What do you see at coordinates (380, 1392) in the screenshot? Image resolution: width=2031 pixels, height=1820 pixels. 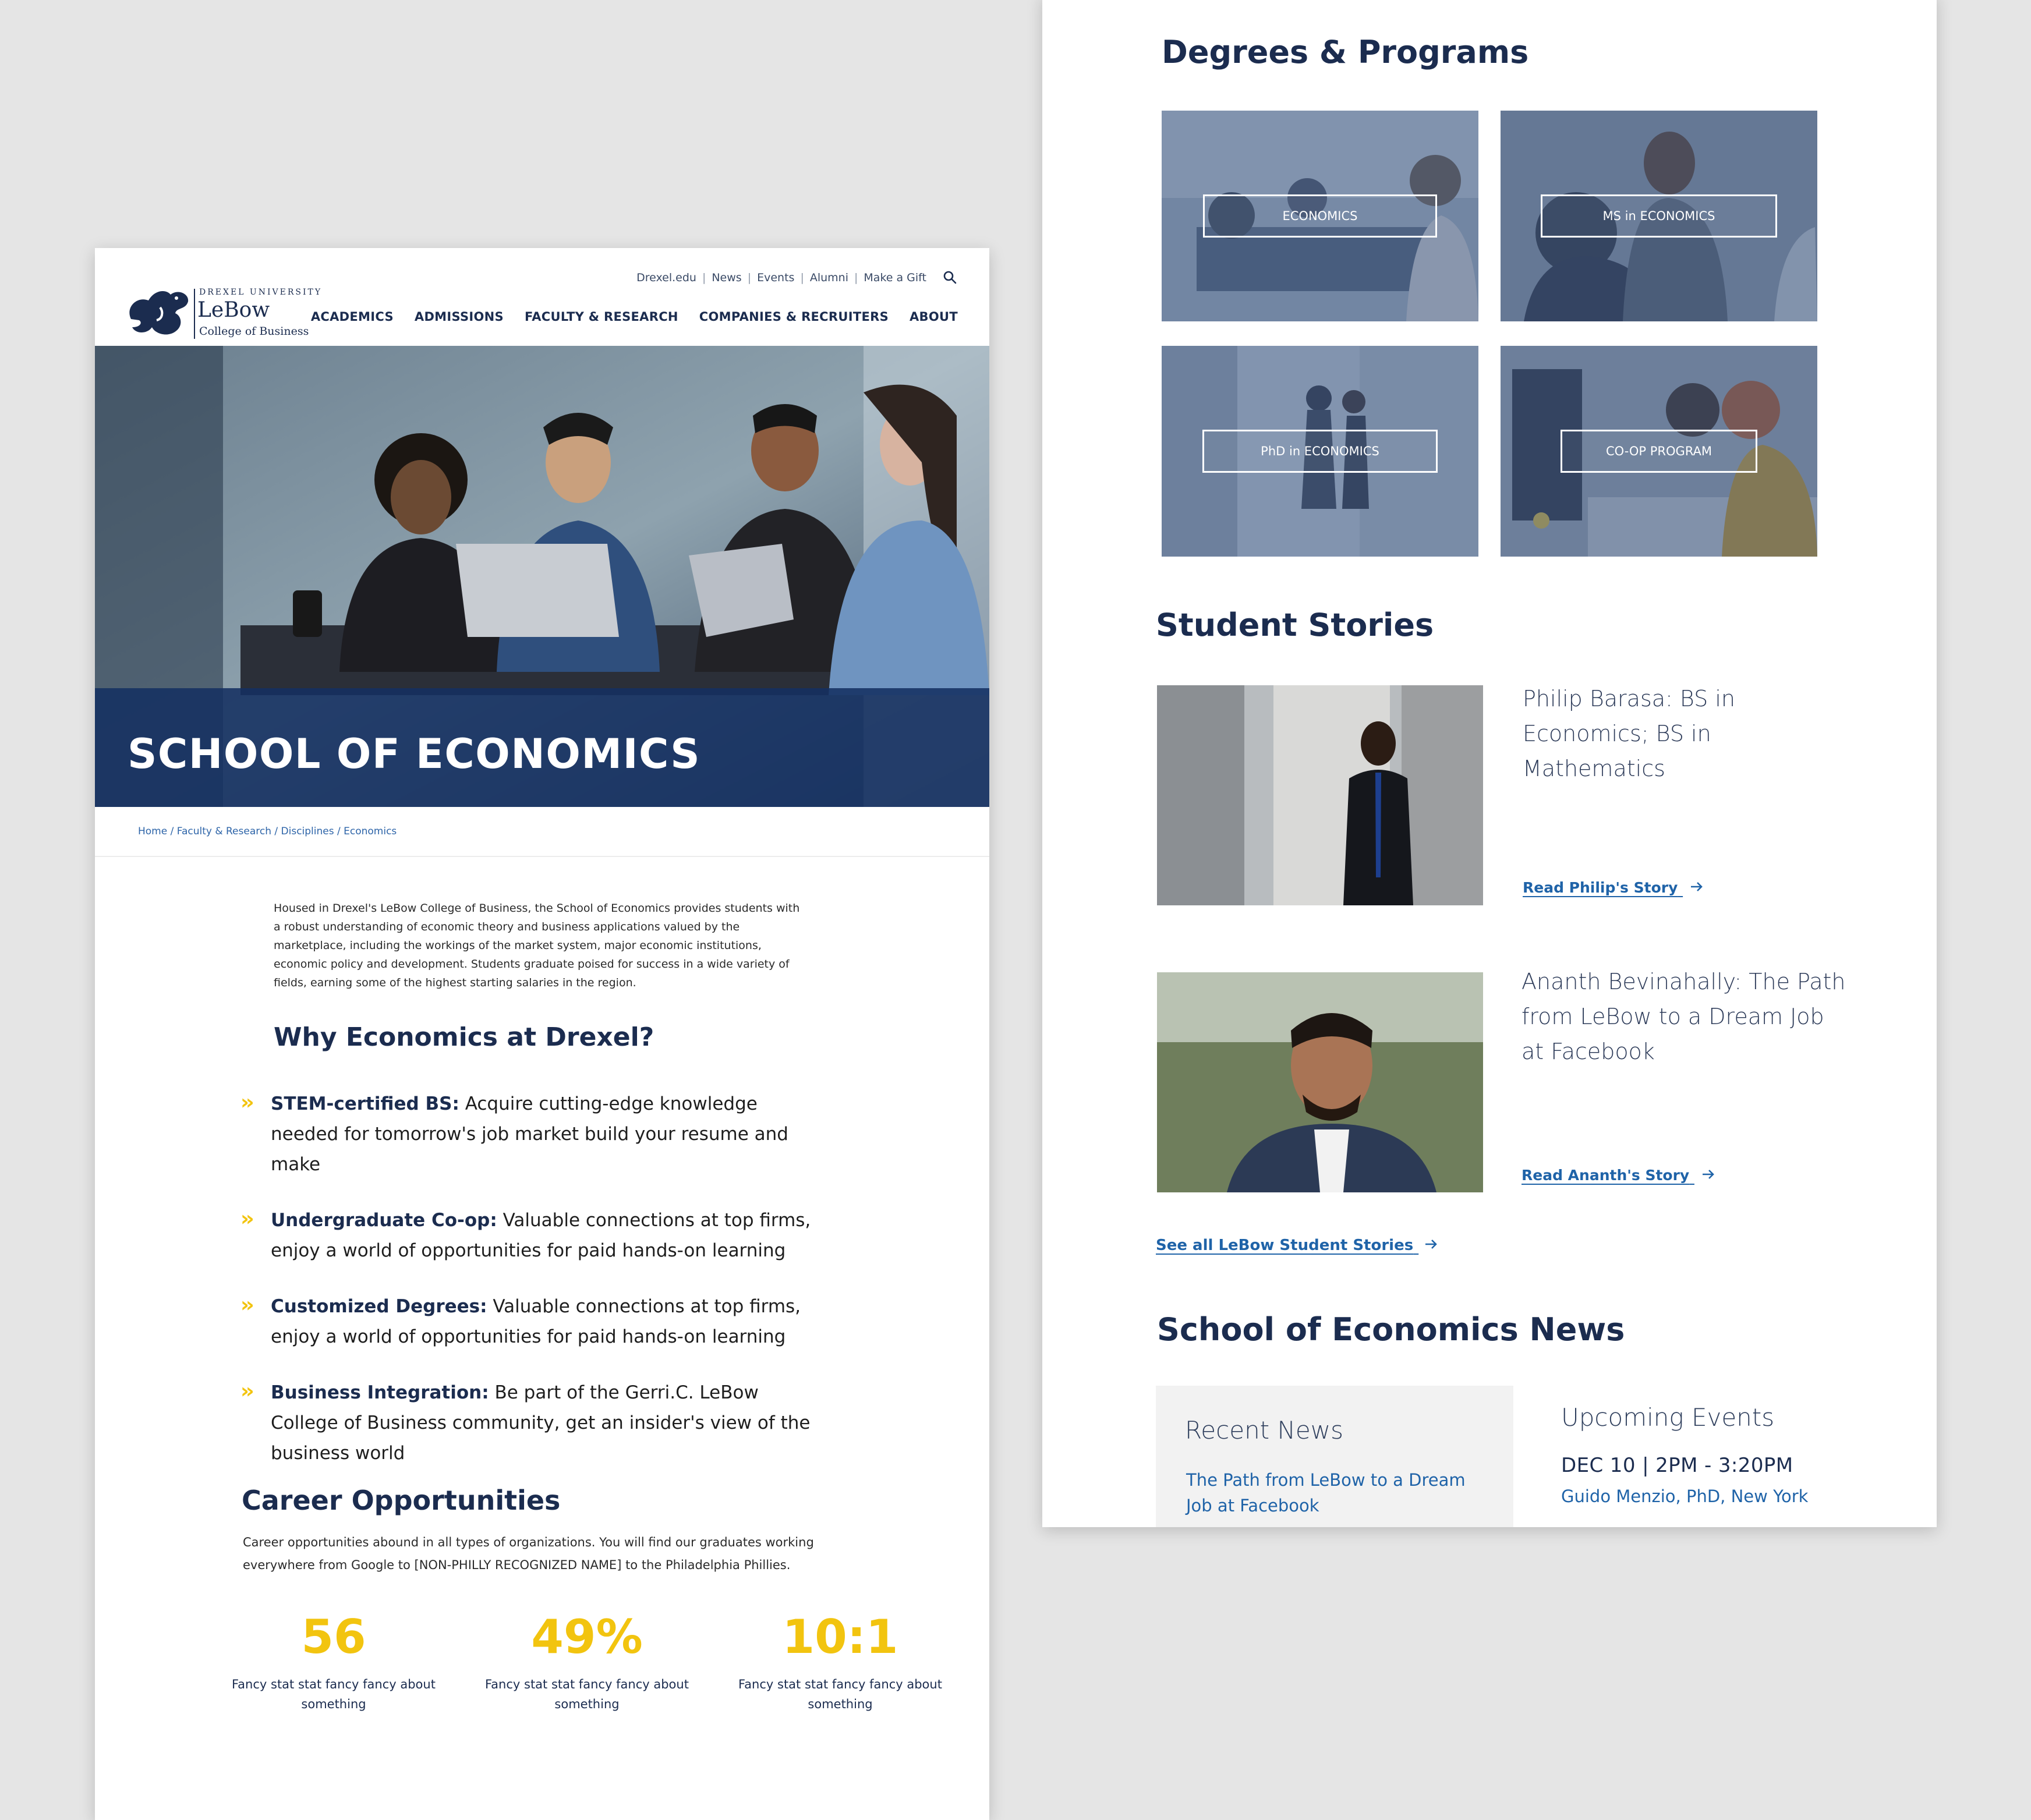 I see `benefit-lead: Business Integration:` at bounding box center [380, 1392].